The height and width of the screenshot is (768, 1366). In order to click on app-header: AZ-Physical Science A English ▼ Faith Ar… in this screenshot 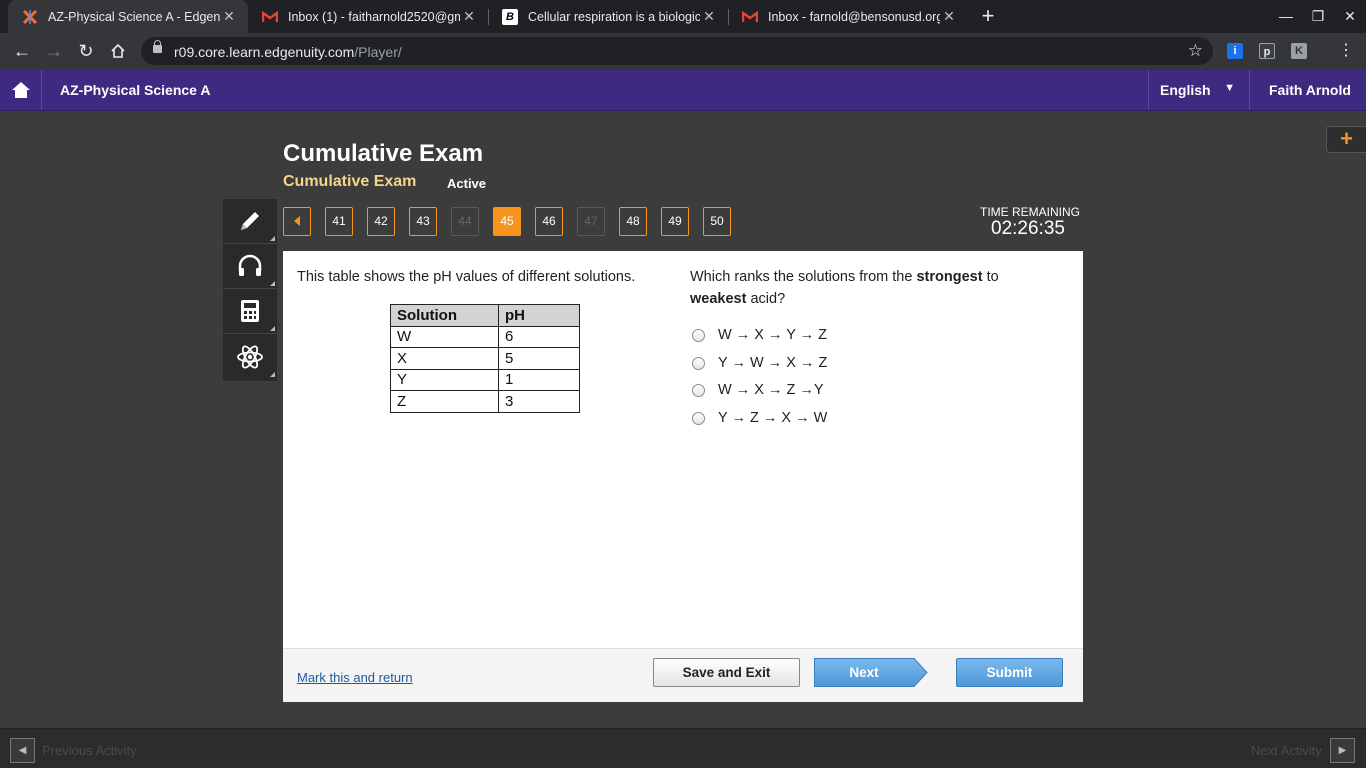, I will do `click(683, 90)`.